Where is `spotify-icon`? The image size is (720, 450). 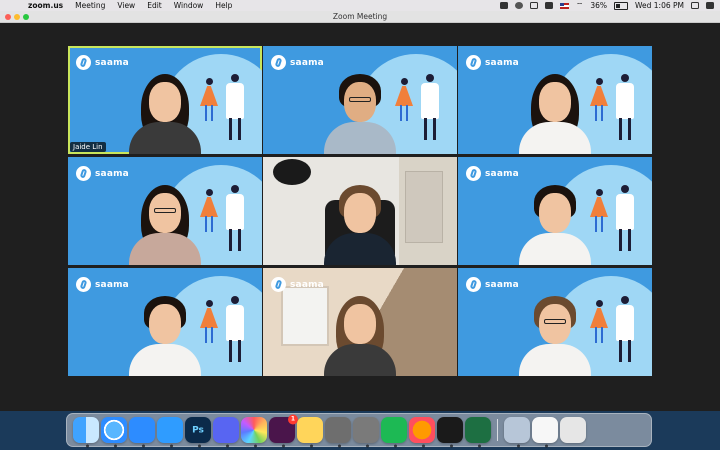
spotify-icon is located at coordinates (394, 432).